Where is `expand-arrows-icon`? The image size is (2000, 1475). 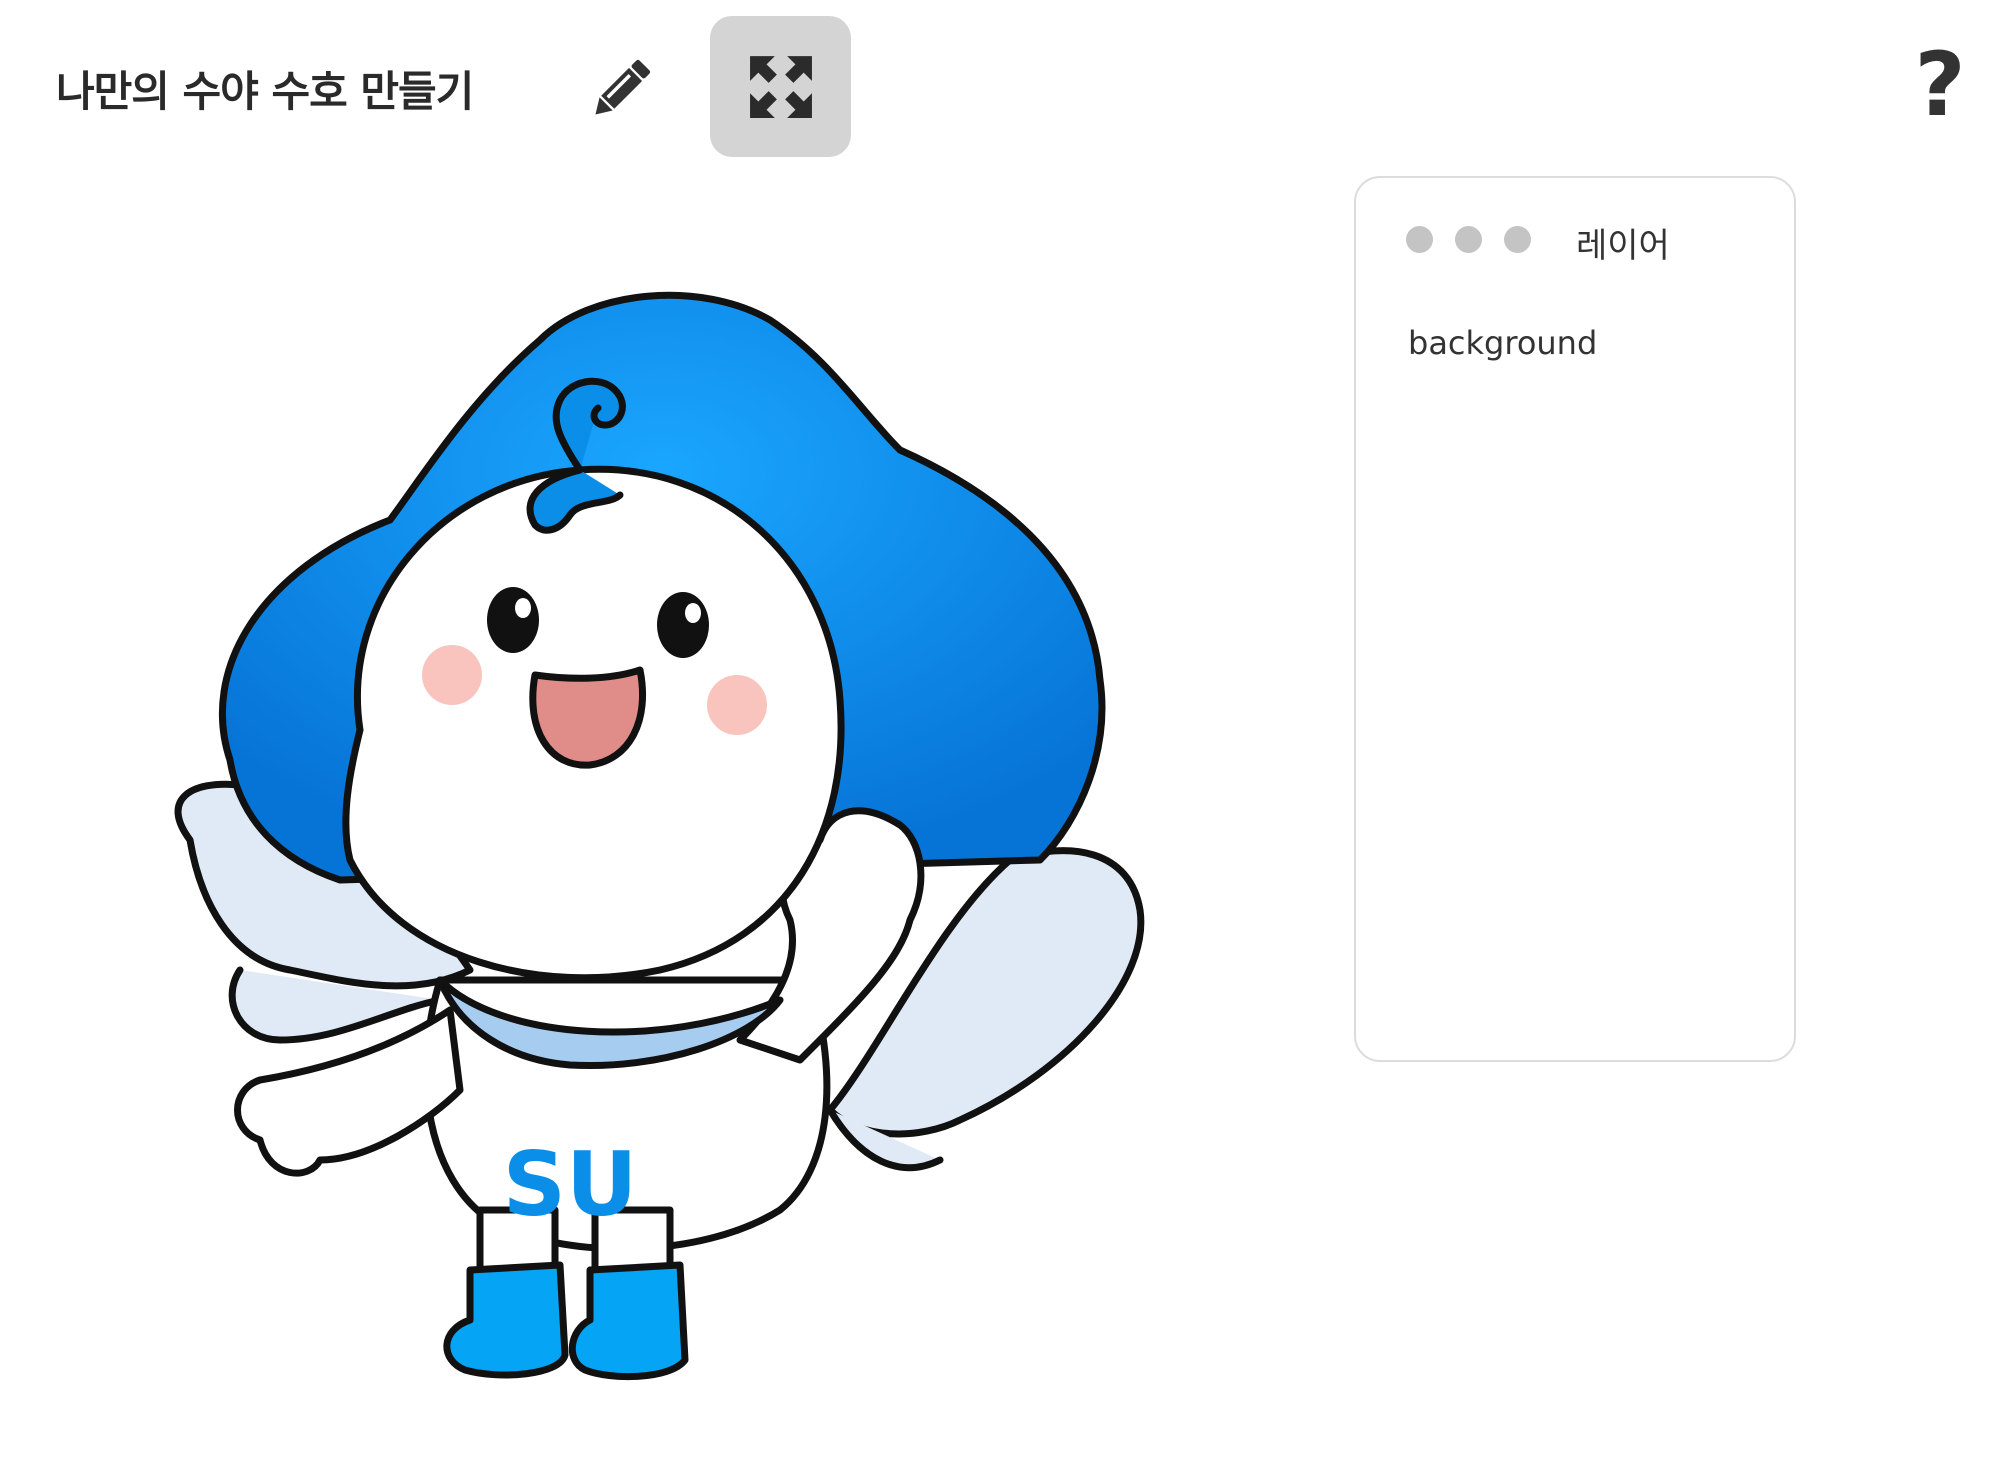 expand-arrows-icon is located at coordinates (780, 86).